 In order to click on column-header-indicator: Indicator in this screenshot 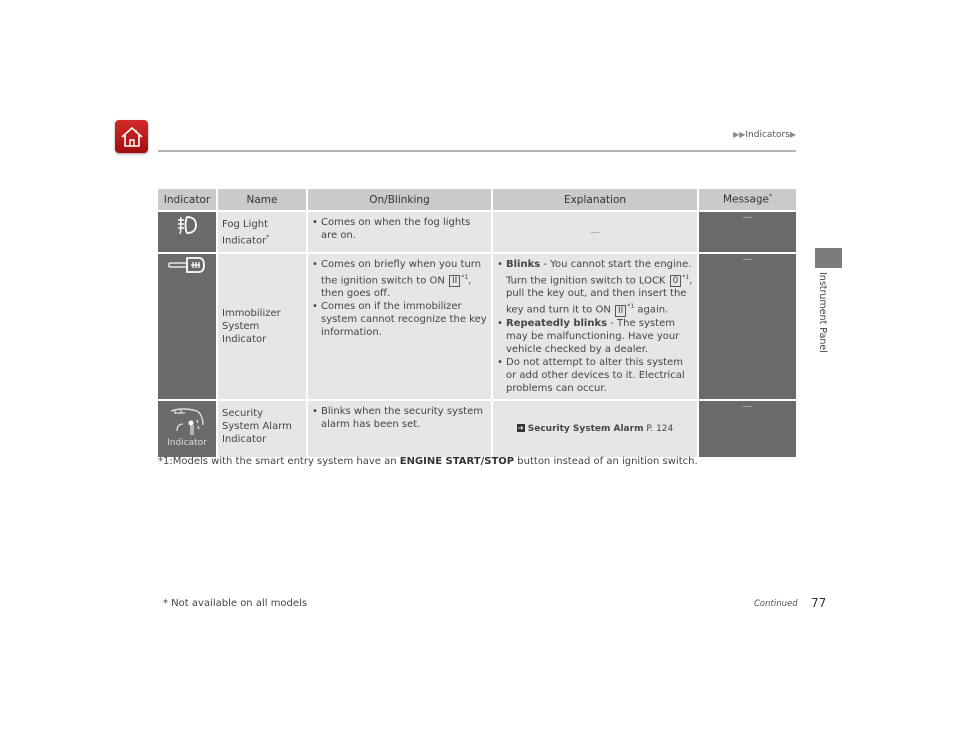, I will do `click(187, 199)`.